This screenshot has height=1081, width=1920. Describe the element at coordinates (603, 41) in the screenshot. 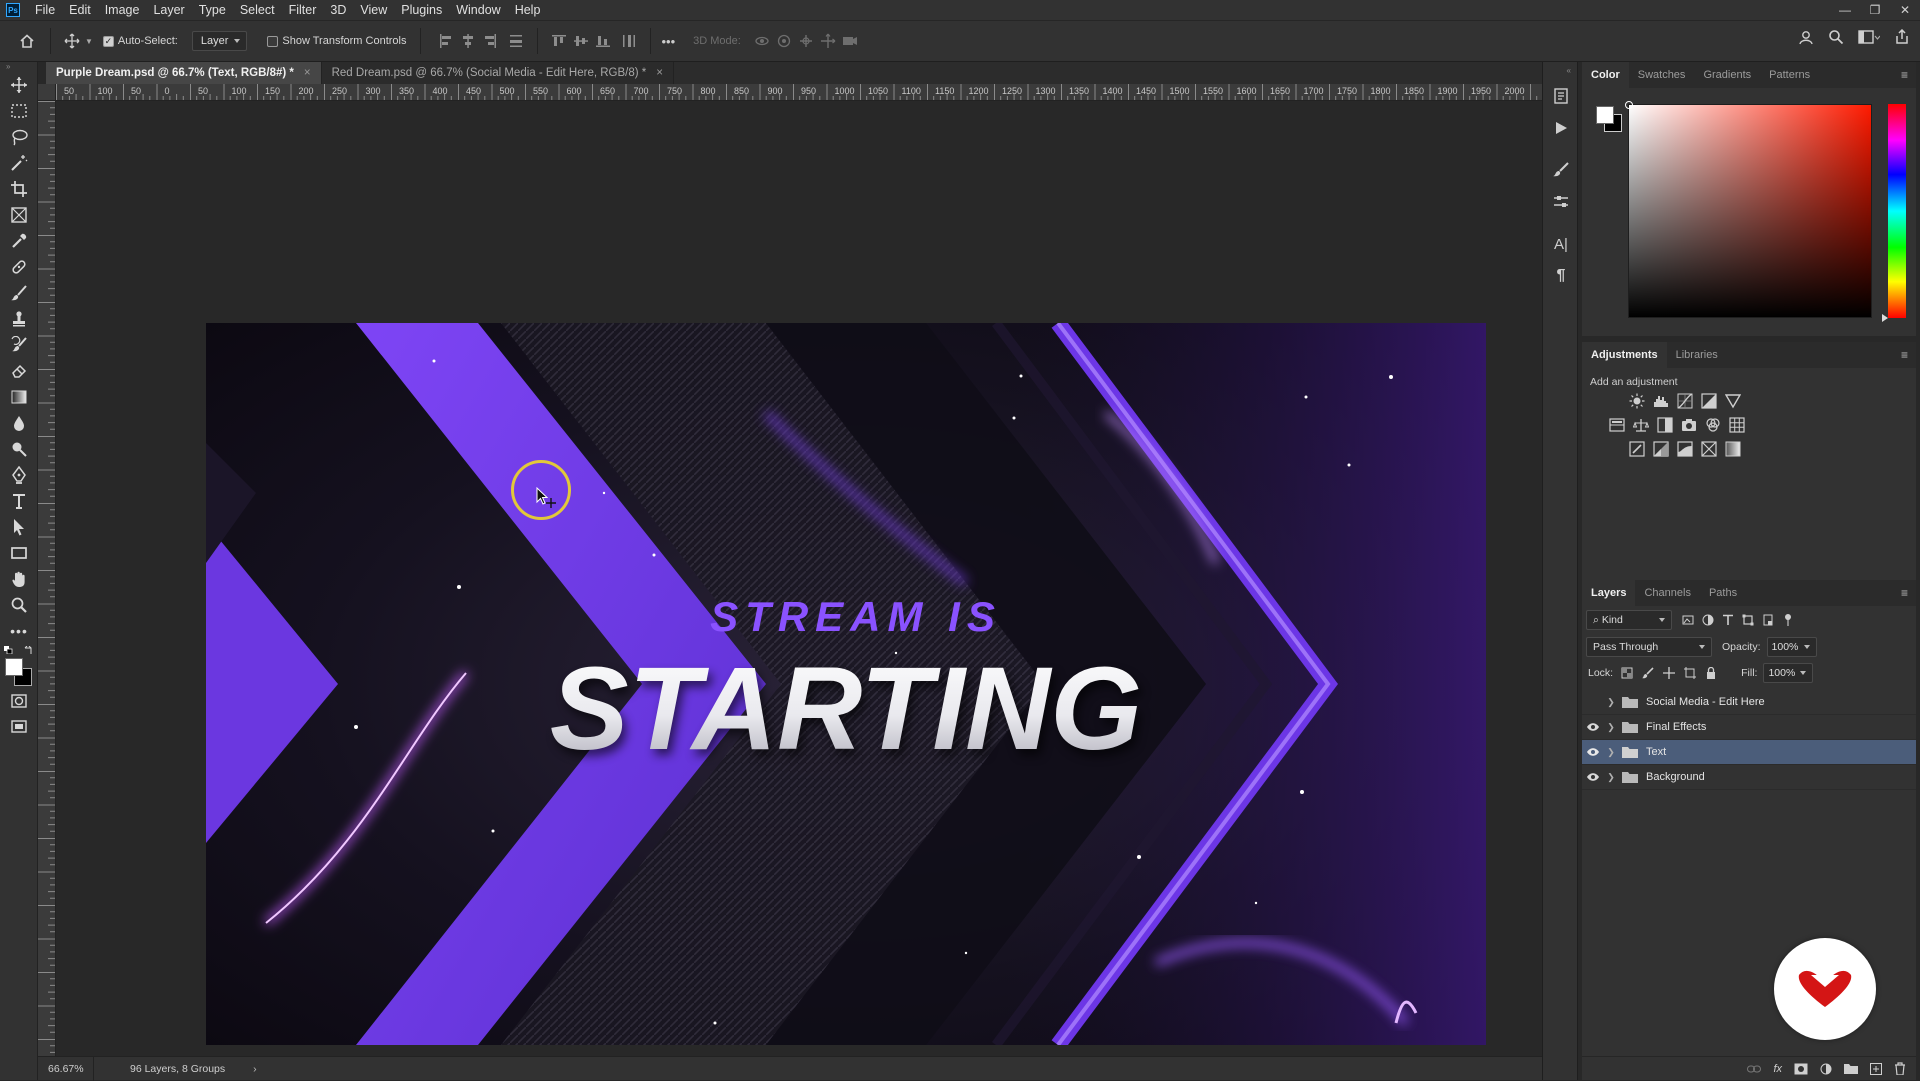

I see `align-bottom-icon` at that location.